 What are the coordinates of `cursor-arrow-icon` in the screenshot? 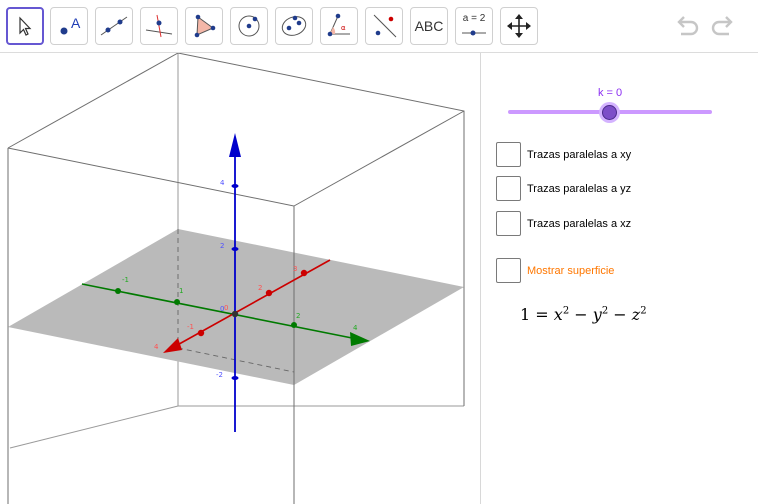 It's located at (25, 26).